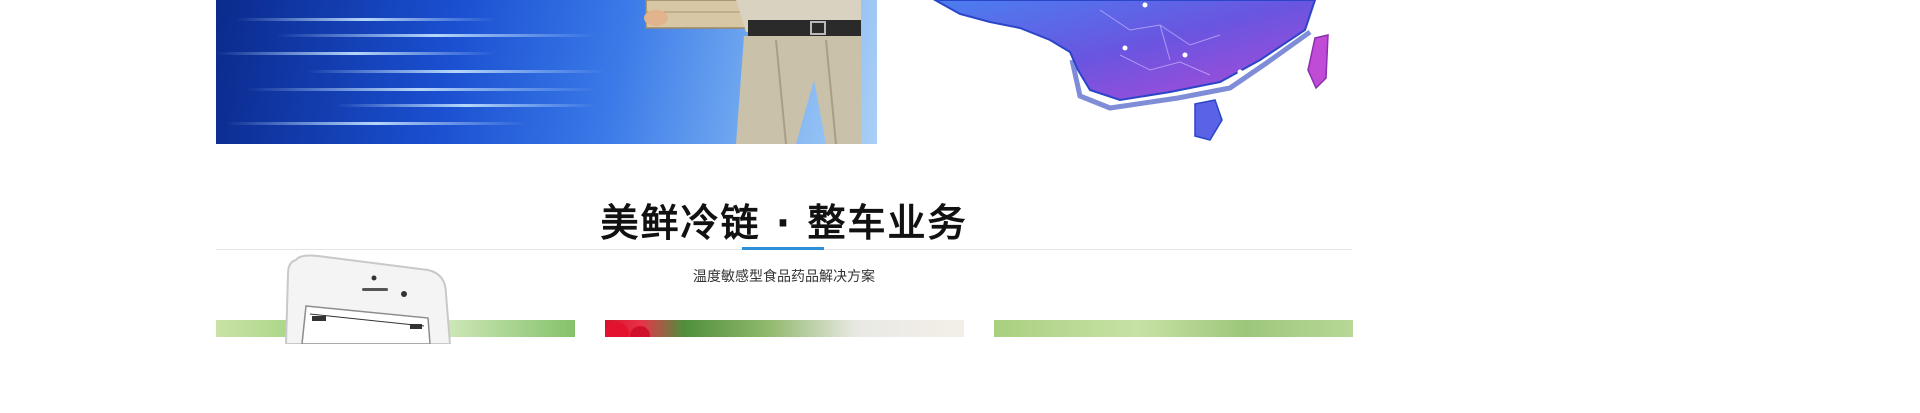  Describe the element at coordinates (752, 72) in the screenshot. I see `courier-figure` at that location.